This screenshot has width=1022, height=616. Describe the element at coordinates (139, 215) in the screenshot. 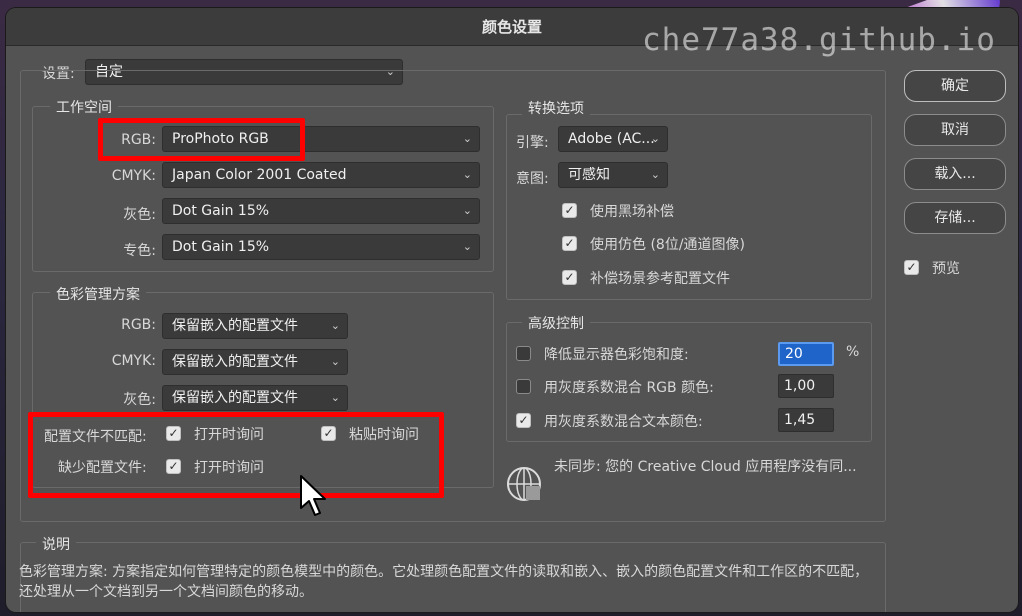

I see `ws-gray-label: 灰色:` at that location.